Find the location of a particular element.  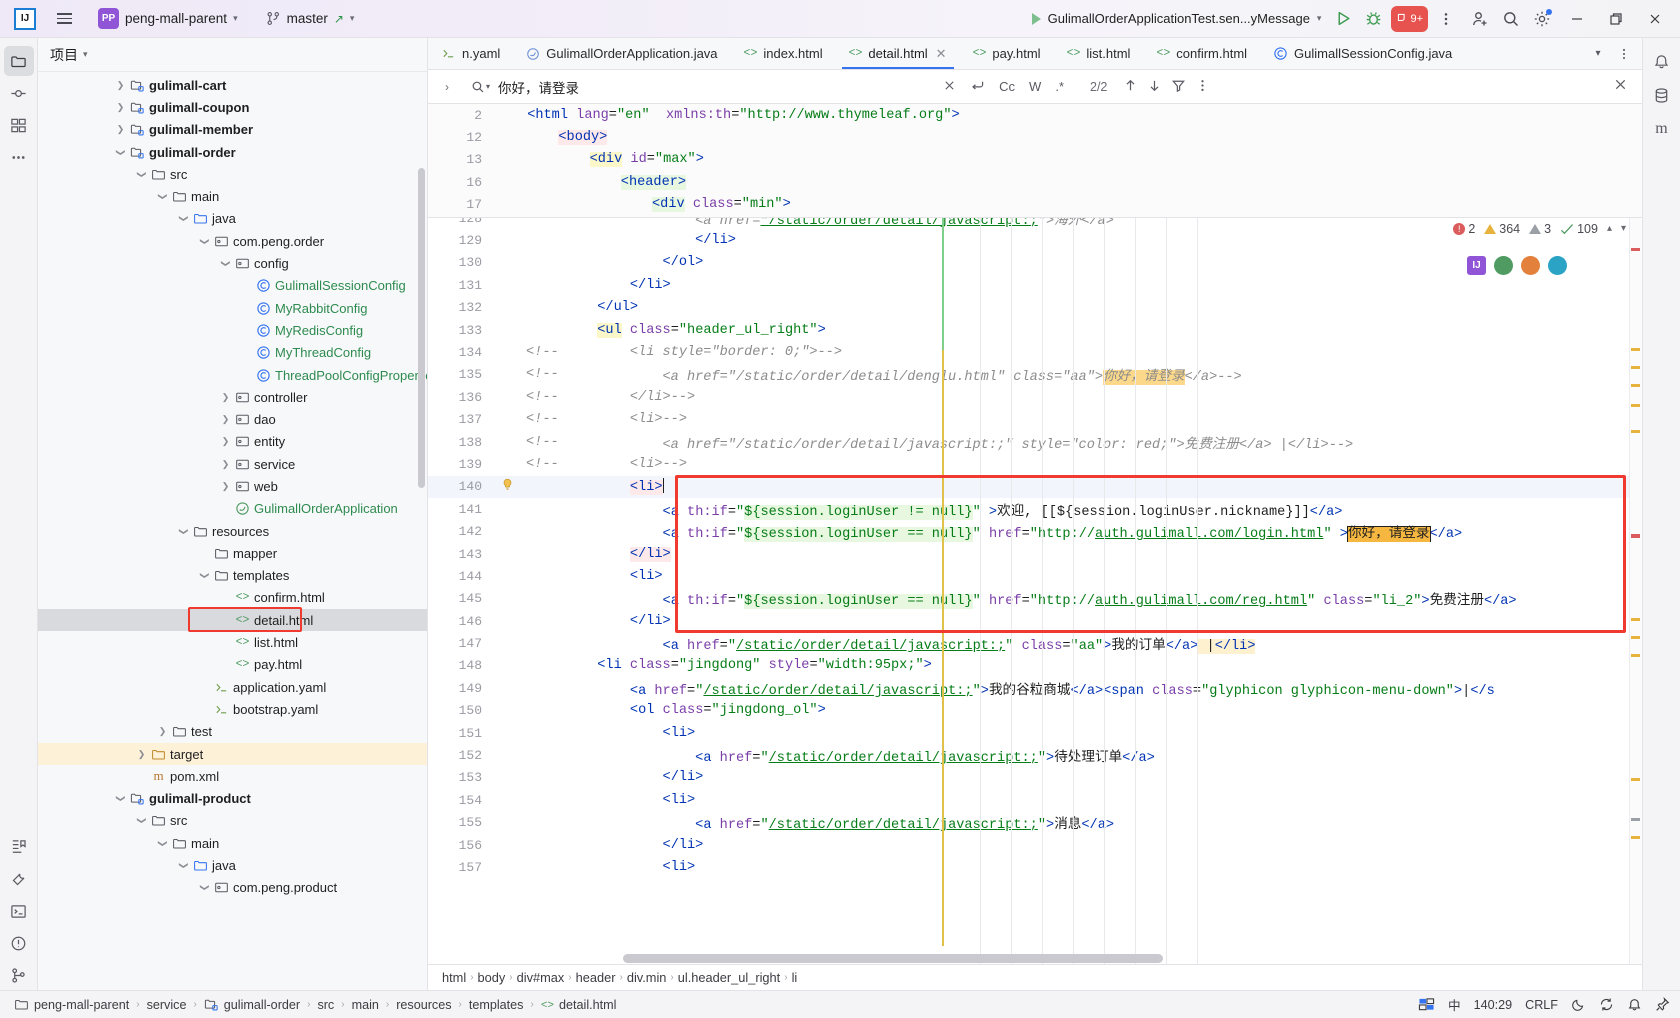

layout-icon is located at coordinates (1426, 1004).